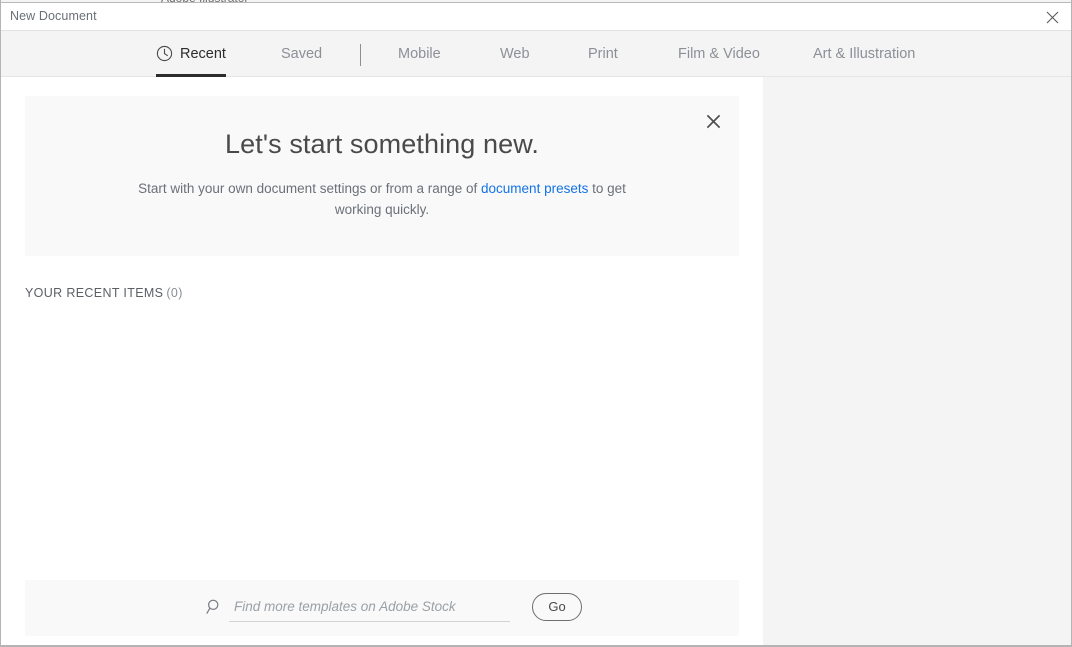 The image size is (1072, 647). Describe the element at coordinates (174, 293) in the screenshot. I see `recent-items-count: (0)` at that location.